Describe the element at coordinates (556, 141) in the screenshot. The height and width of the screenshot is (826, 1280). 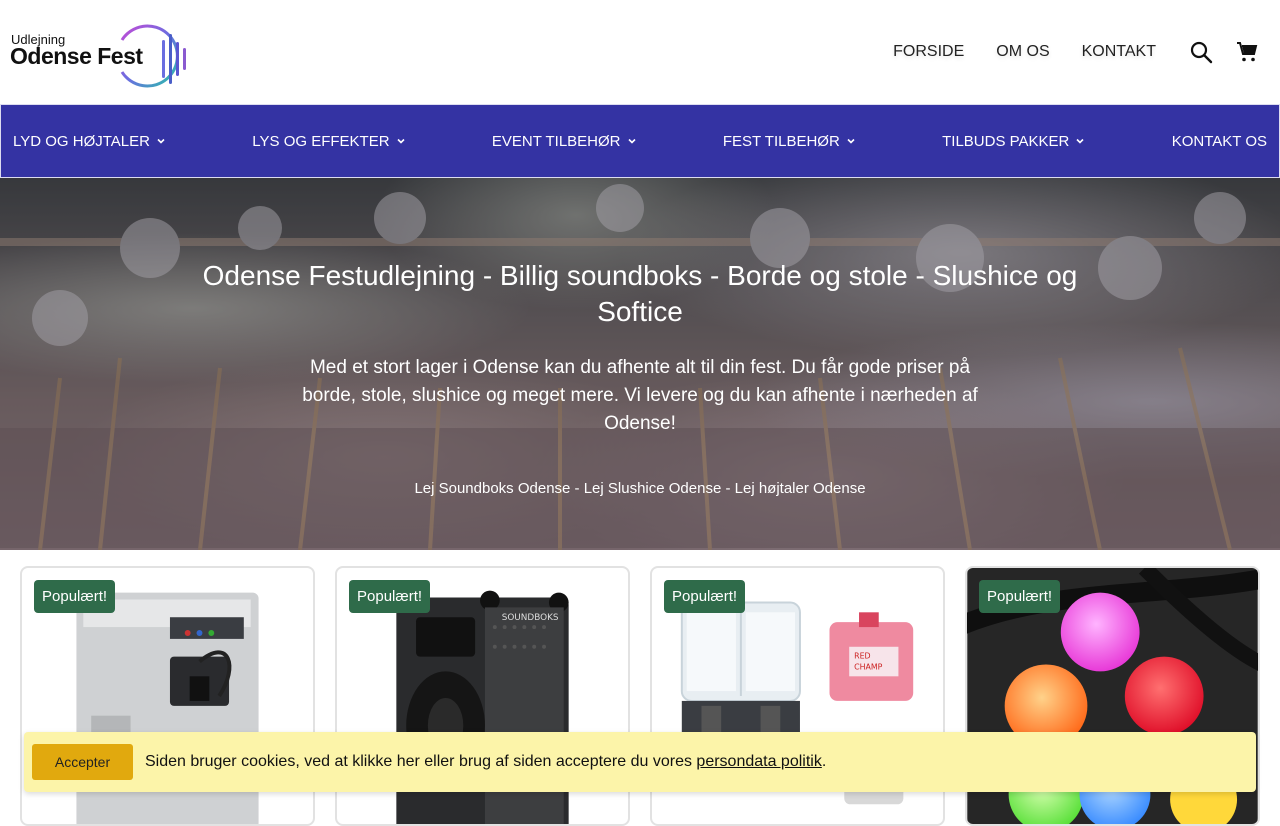
I see `nav-label: EVENT TILBEHØR` at that location.